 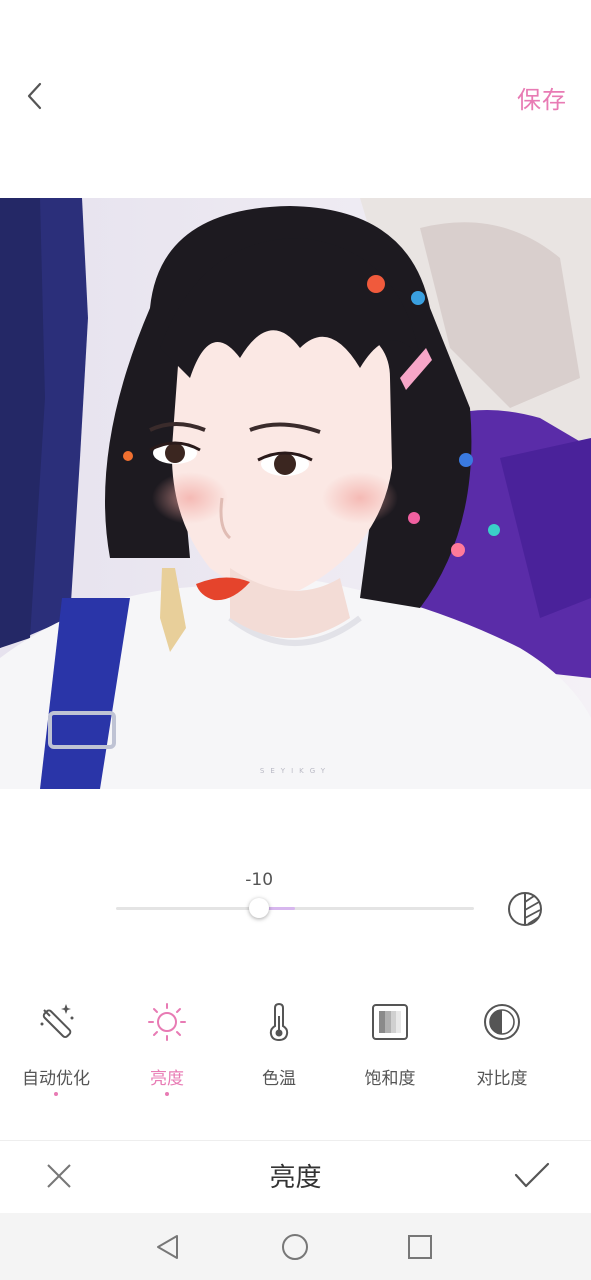 I want to click on confirm-button, so click(x=532, y=1176).